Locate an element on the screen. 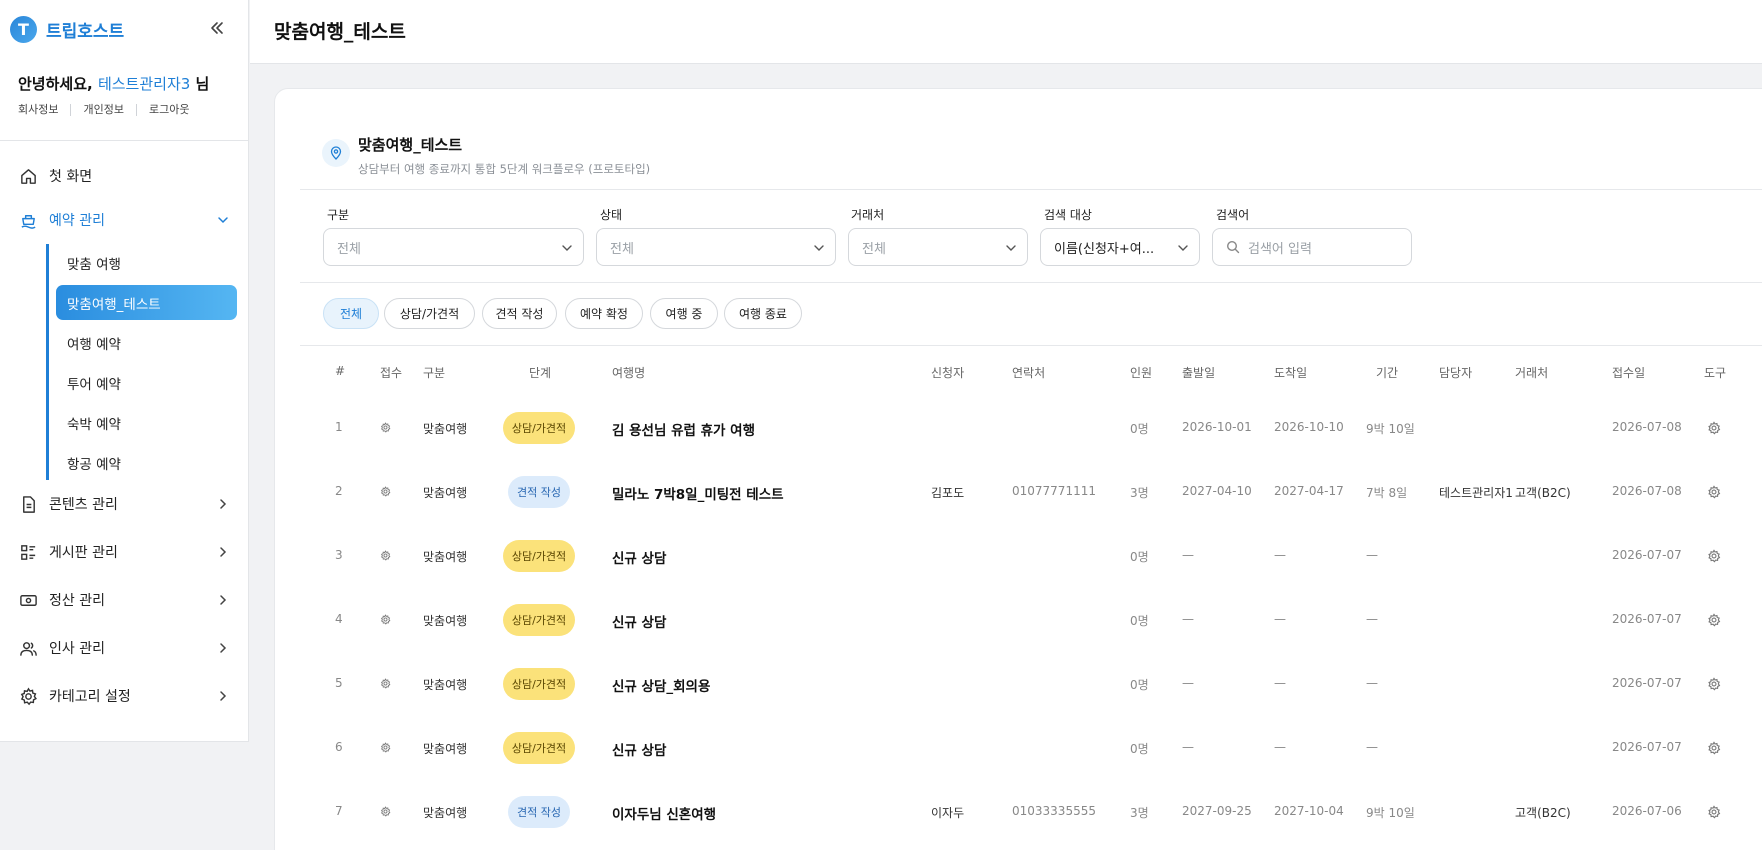 The image size is (1762, 850). cell-no: 1 is located at coordinates (339, 427).